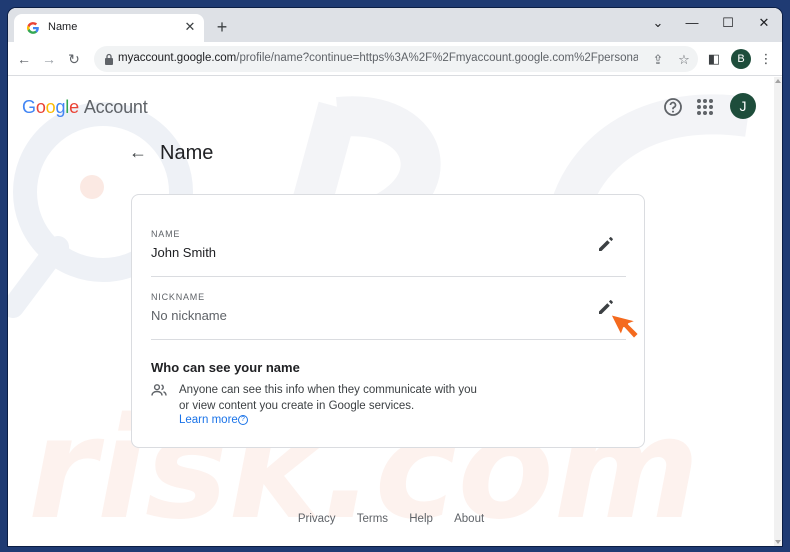  Describe the element at coordinates (317, 519) in the screenshot. I see `footer-link-privacy: Privacy` at that location.